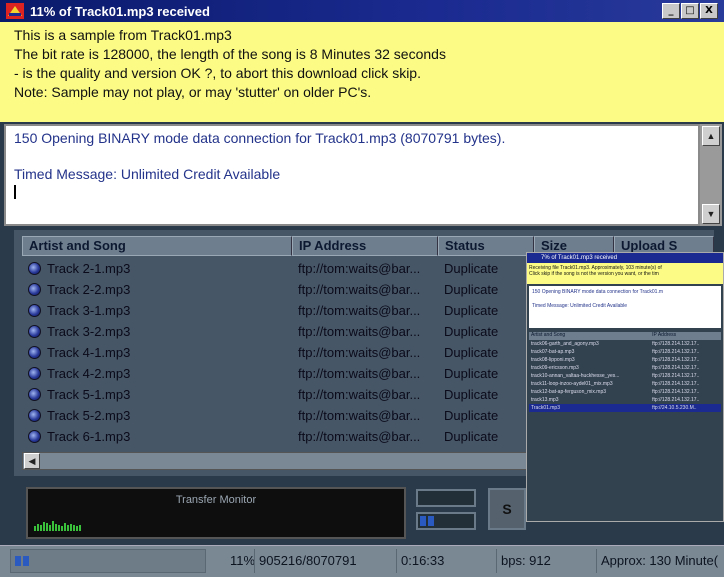 Image resolution: width=724 pixels, height=577 pixels. Describe the element at coordinates (216, 500) in the screenshot. I see `transfer-monitor-label: Transfer Monitor` at that location.